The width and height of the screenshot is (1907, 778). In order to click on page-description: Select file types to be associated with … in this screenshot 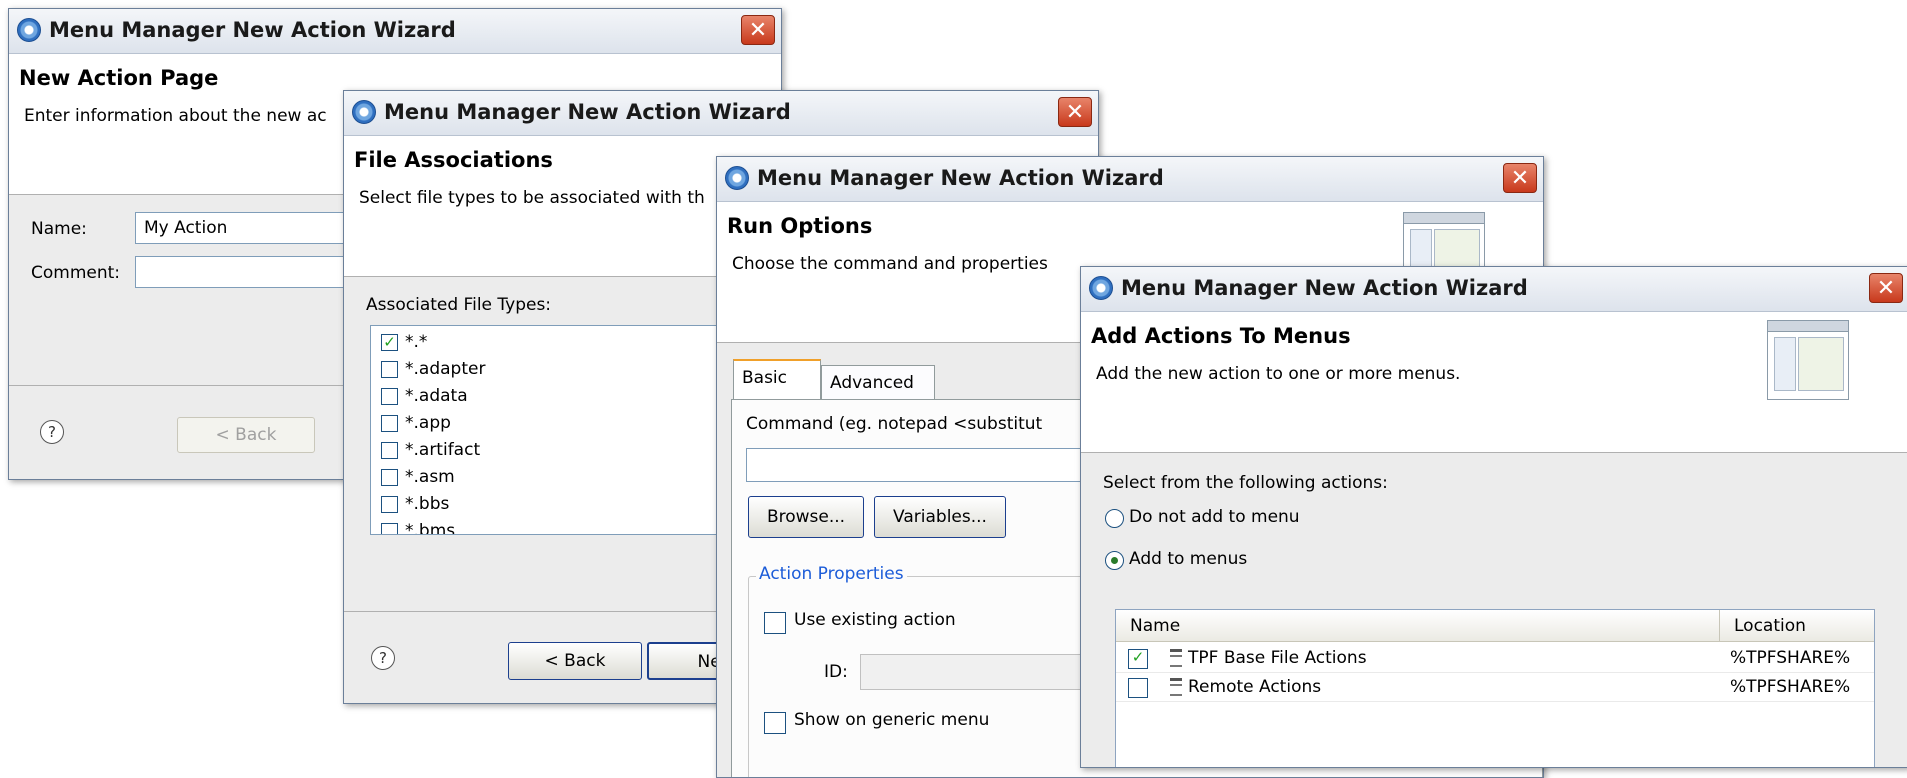, I will do `click(532, 198)`.